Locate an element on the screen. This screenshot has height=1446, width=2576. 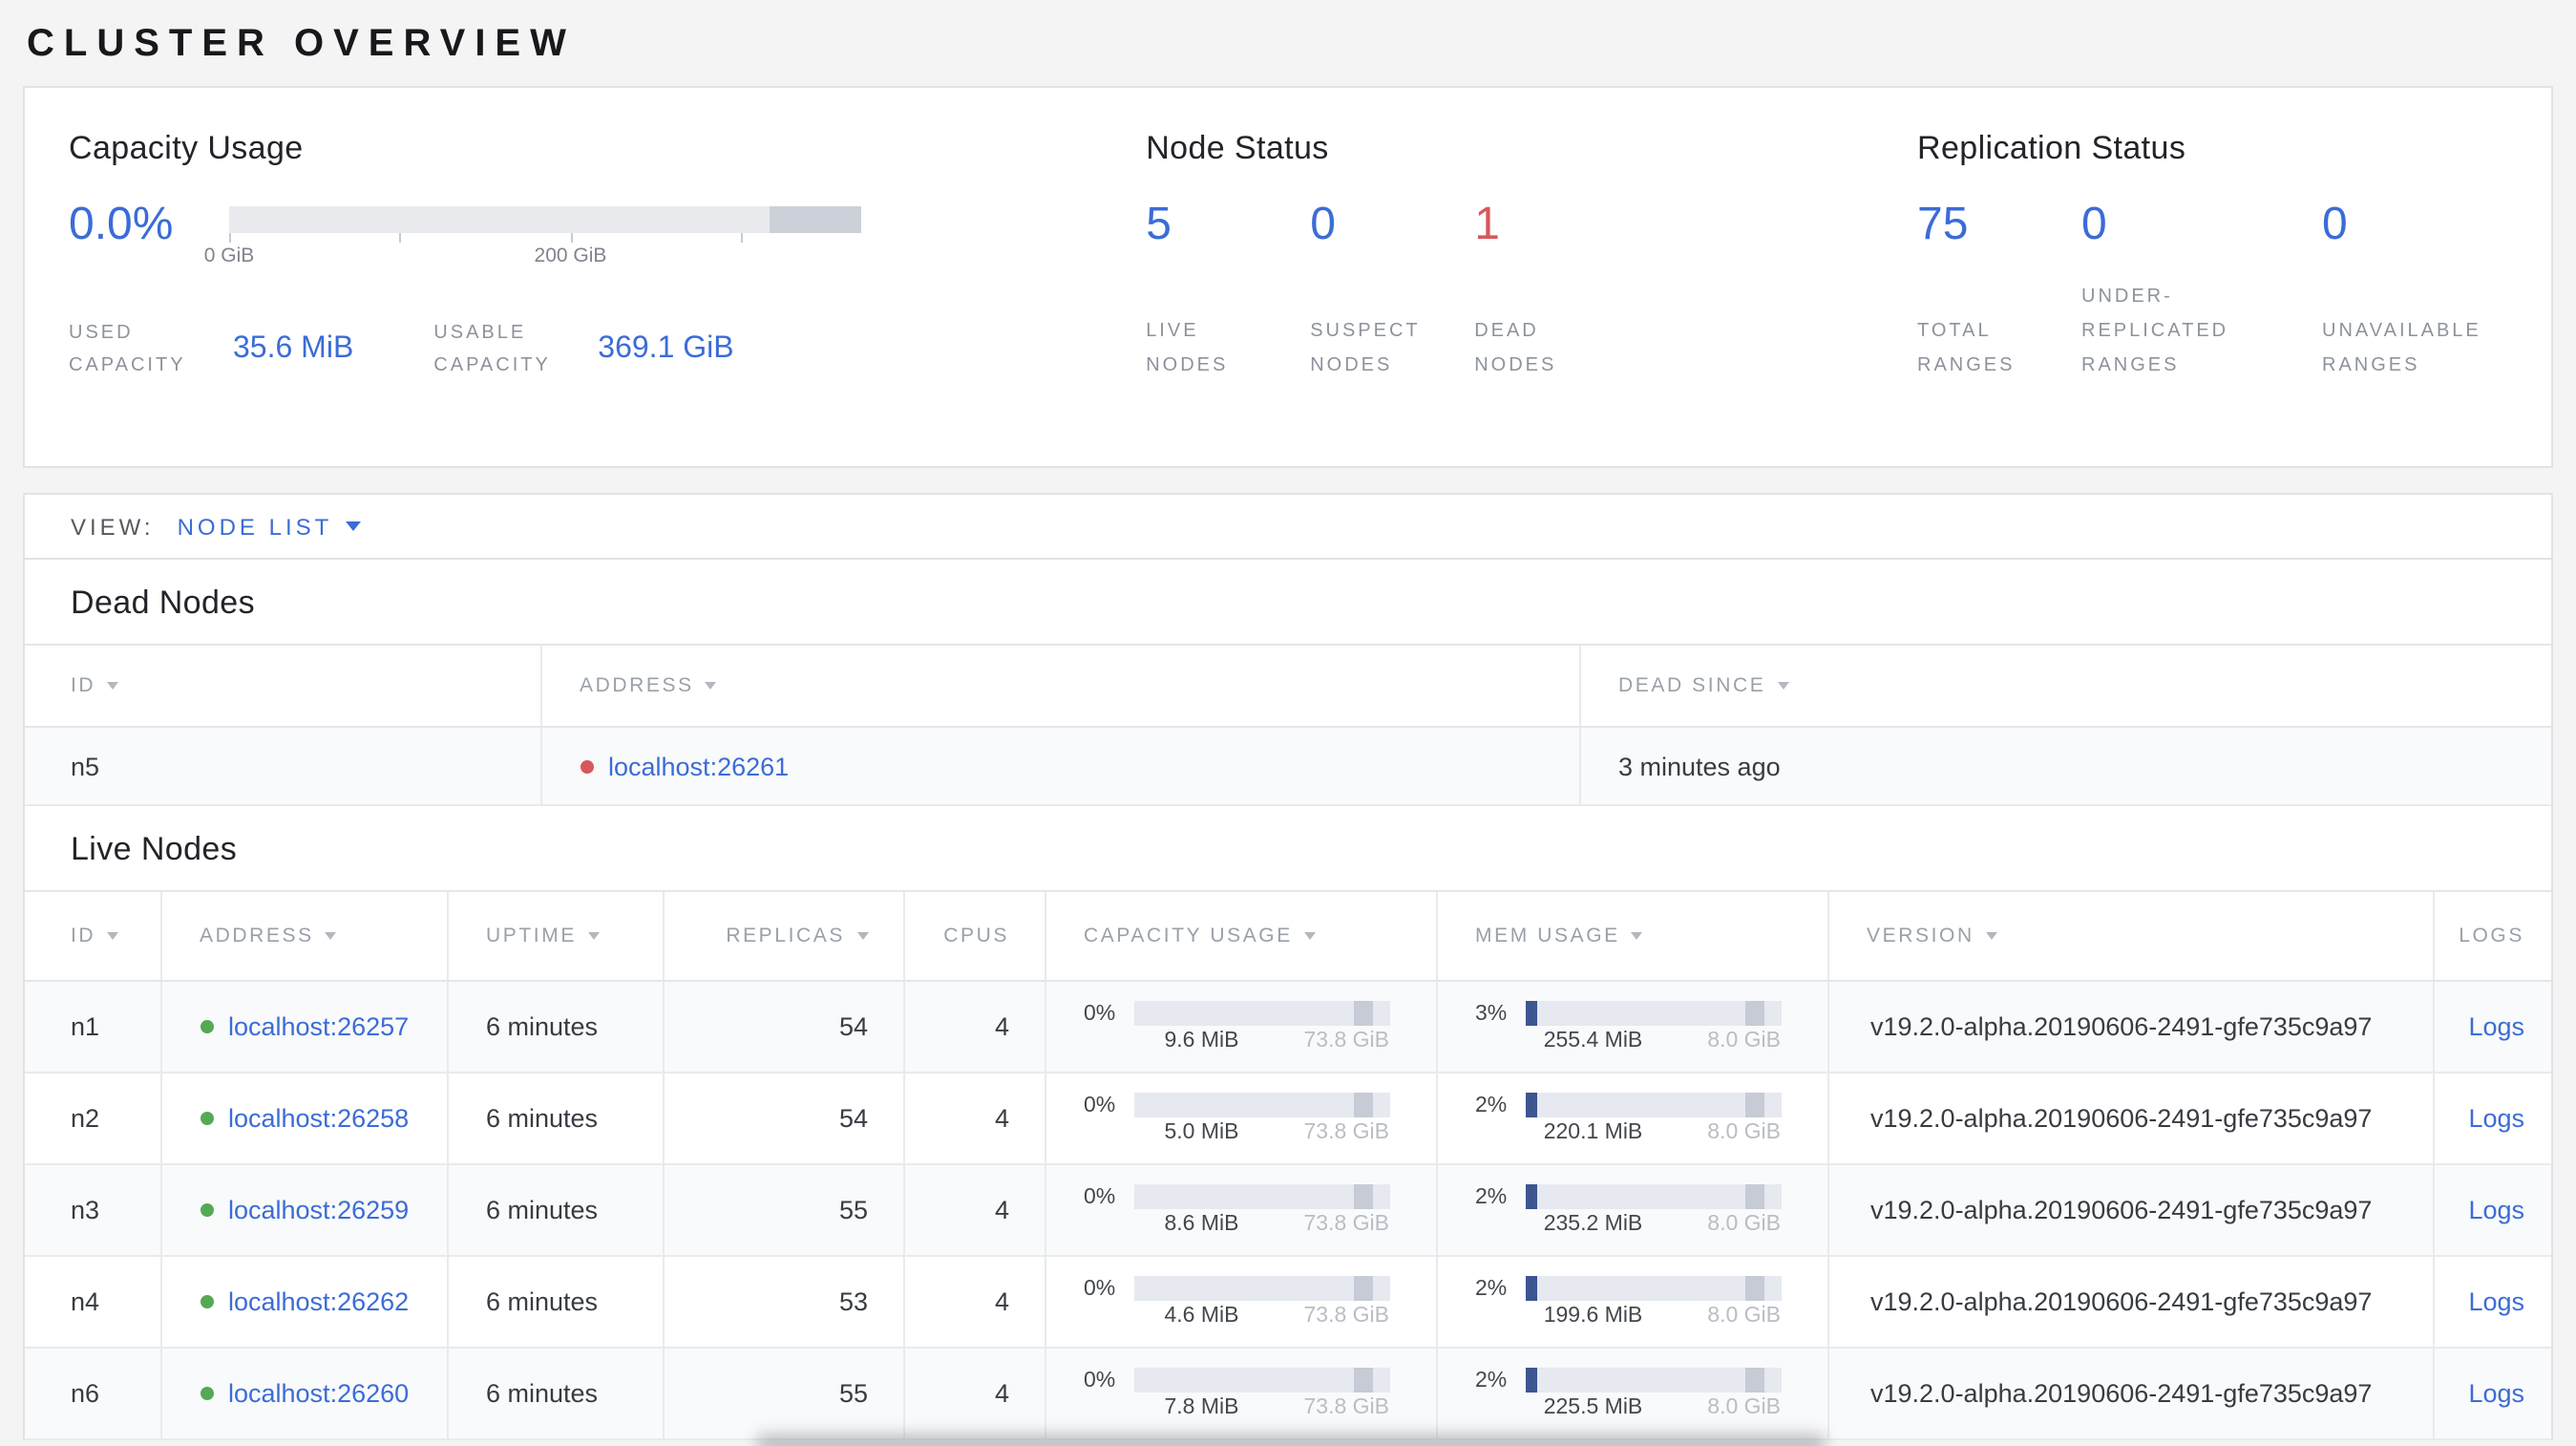
capacity-axis-labels: 0 GiB 200 GiB is located at coordinates (532, 258).